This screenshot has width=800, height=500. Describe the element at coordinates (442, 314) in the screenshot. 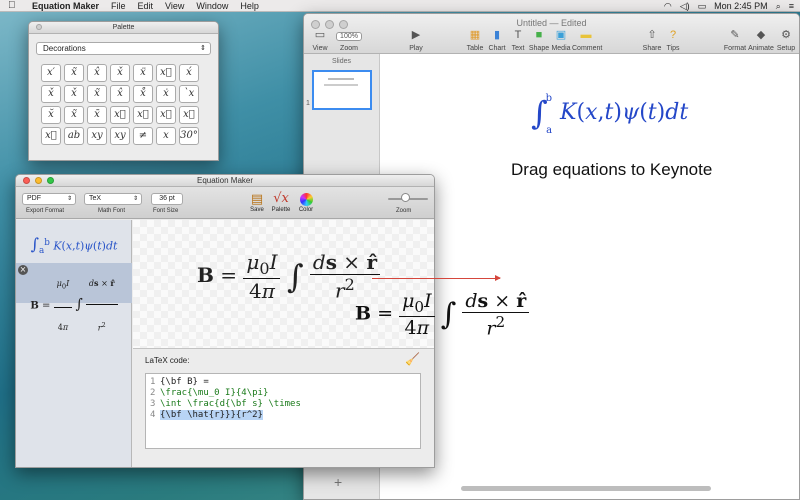

I see `dragged-equation: B = μ0I 4π ∫ ds × r̂ r2` at that location.